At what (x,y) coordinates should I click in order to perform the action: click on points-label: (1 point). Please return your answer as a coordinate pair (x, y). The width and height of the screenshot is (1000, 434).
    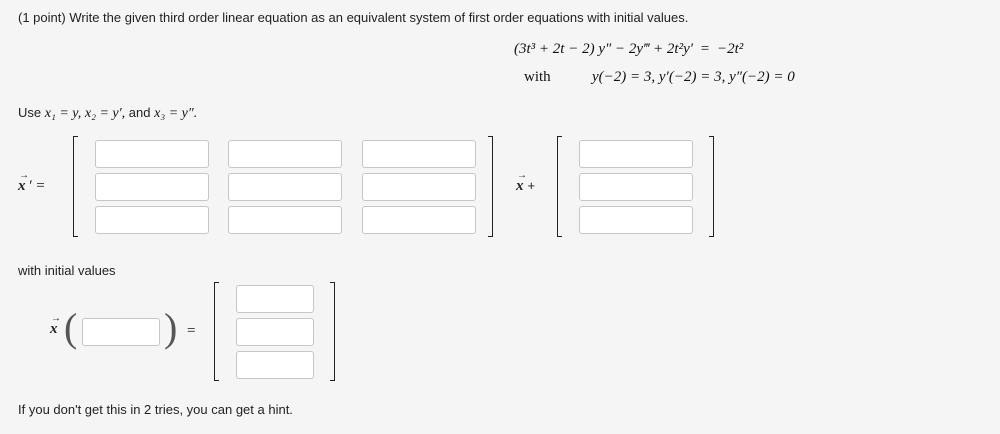
    Looking at the image, I should click on (42, 17).